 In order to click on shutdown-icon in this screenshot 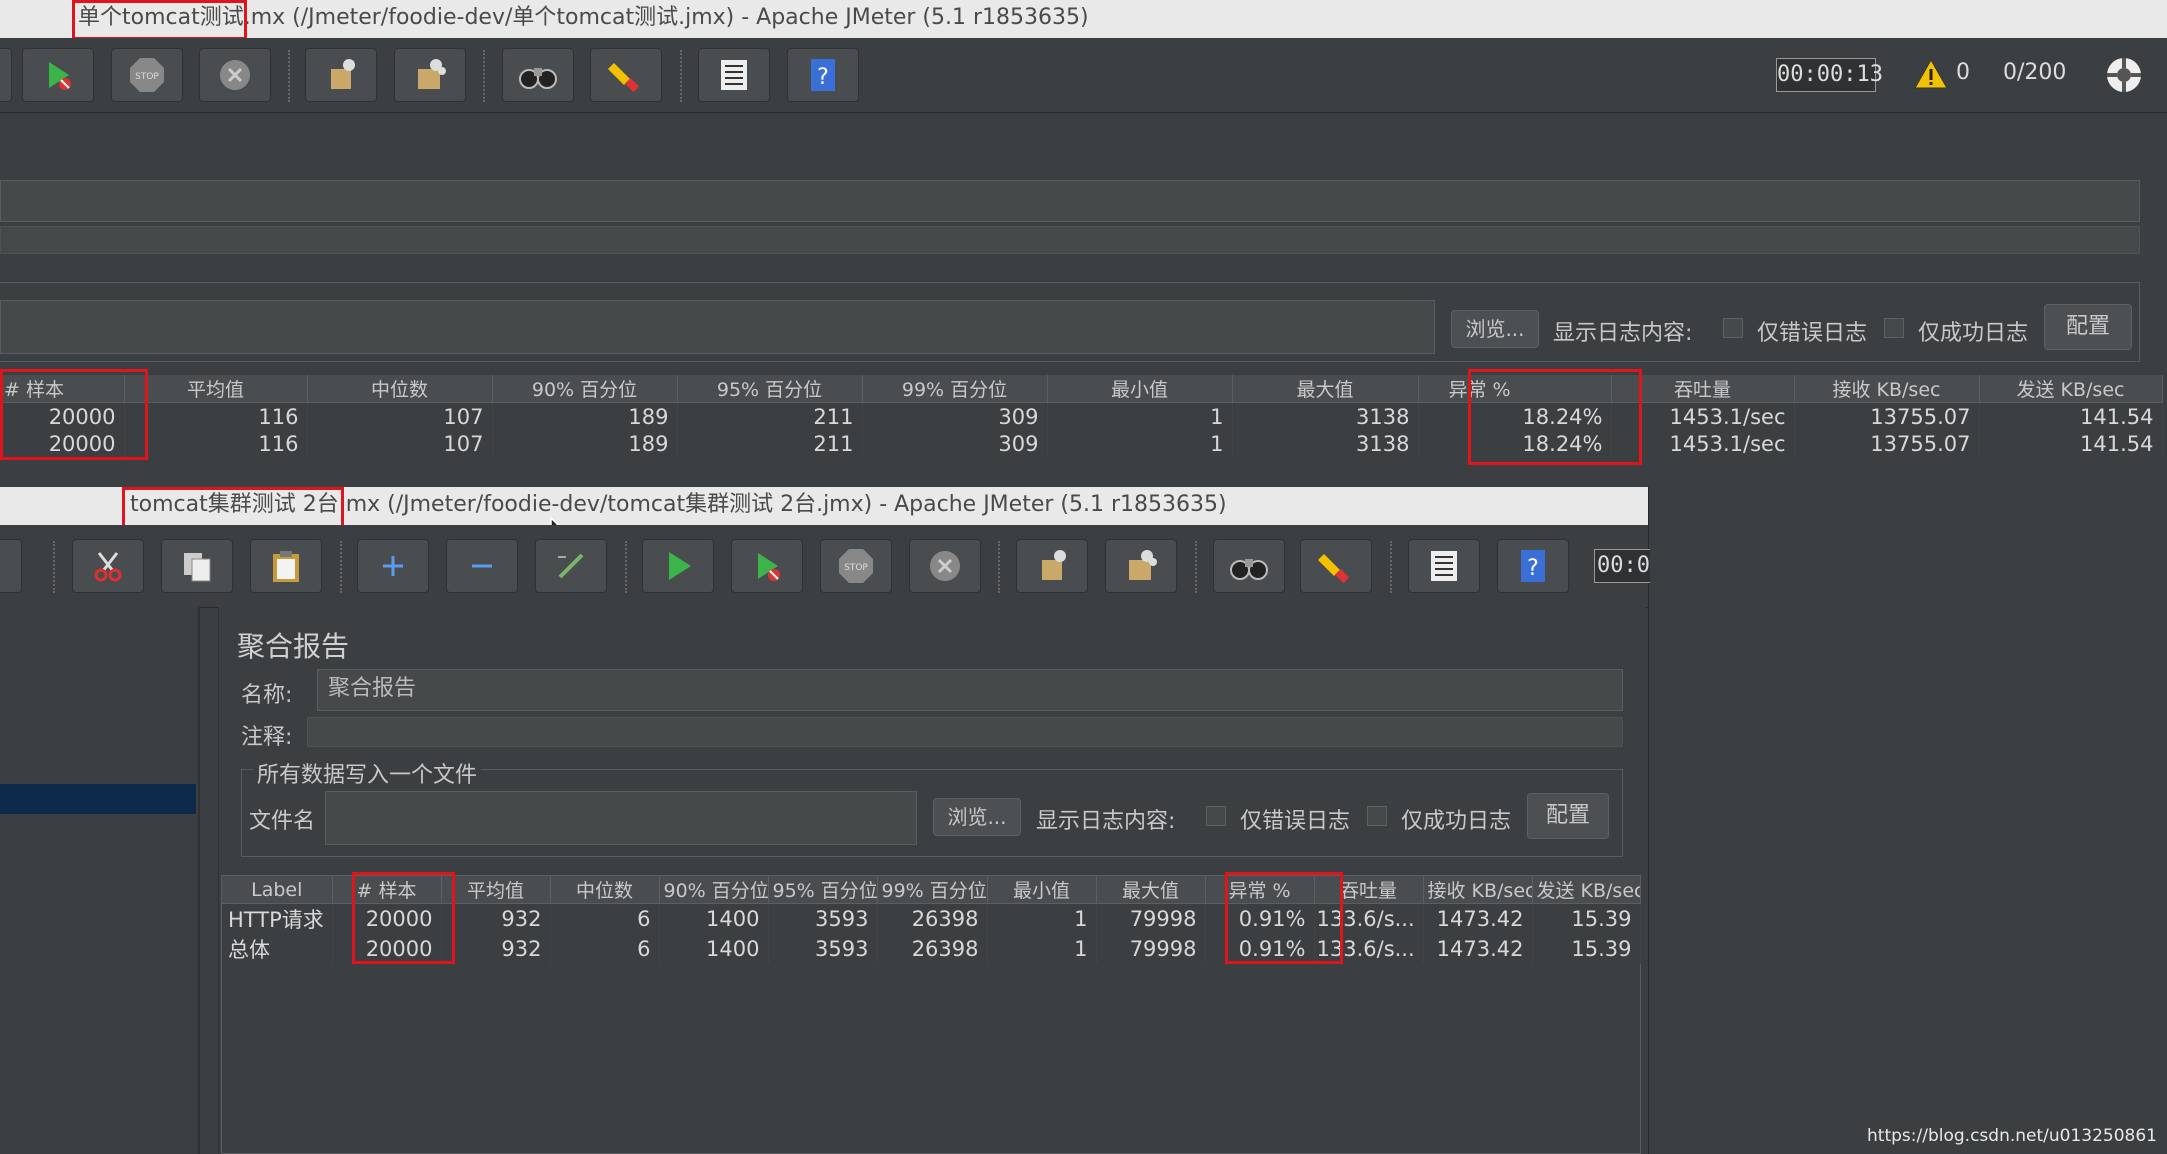, I will do `click(945, 566)`.